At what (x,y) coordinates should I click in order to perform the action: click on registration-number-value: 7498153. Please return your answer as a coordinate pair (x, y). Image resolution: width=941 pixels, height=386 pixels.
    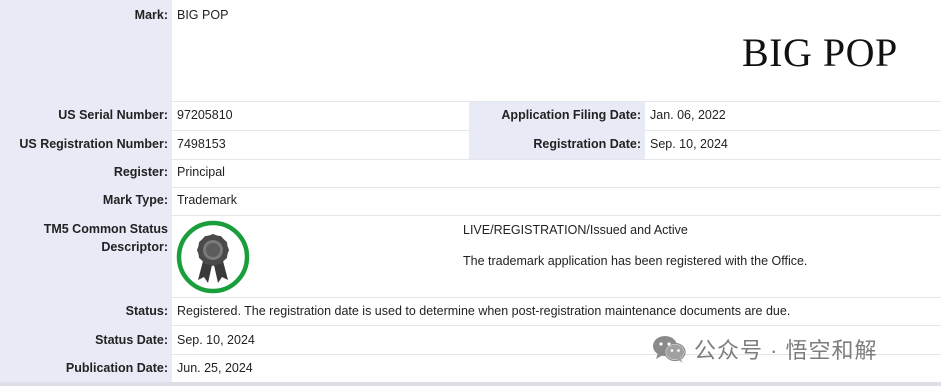
    Looking at the image, I should click on (201, 144).